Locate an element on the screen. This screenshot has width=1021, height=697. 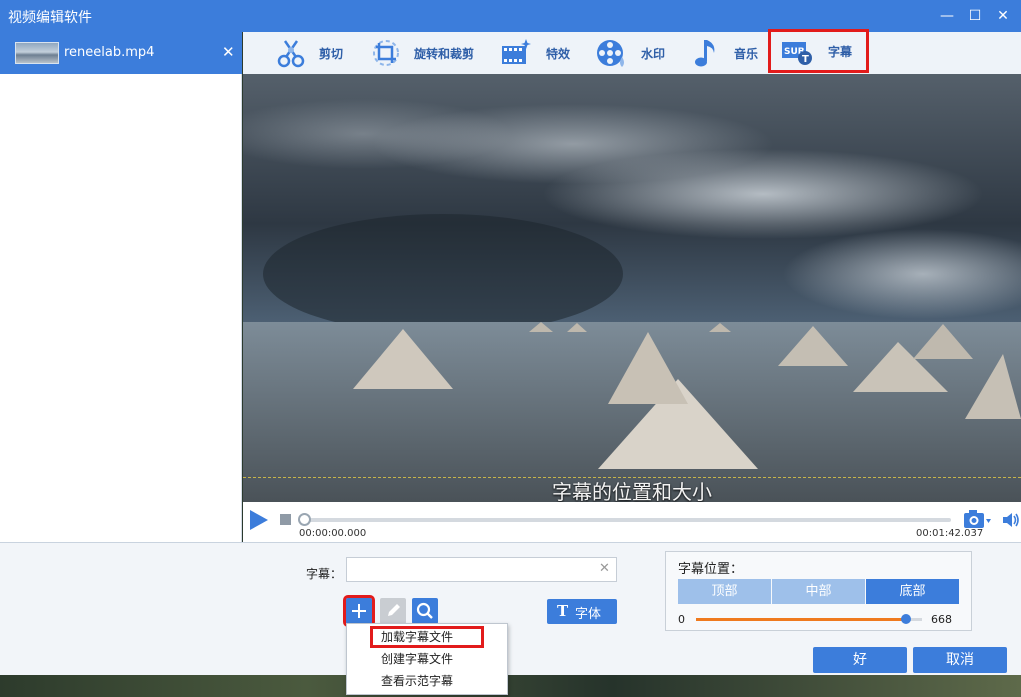
music-note-icon is located at coordinates (705, 53).